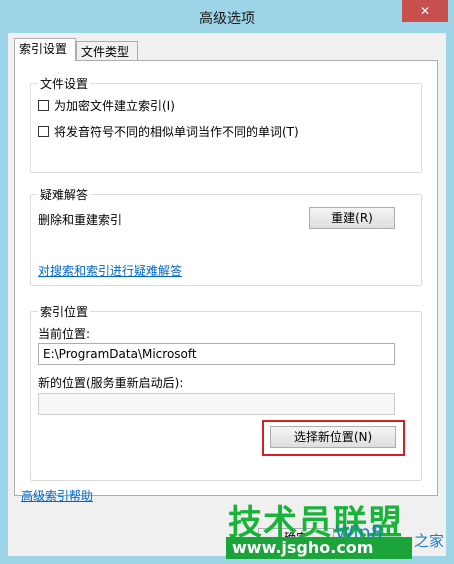 This screenshot has height=564, width=454. I want to click on tab-file-types: 文件类型, so click(107, 51).